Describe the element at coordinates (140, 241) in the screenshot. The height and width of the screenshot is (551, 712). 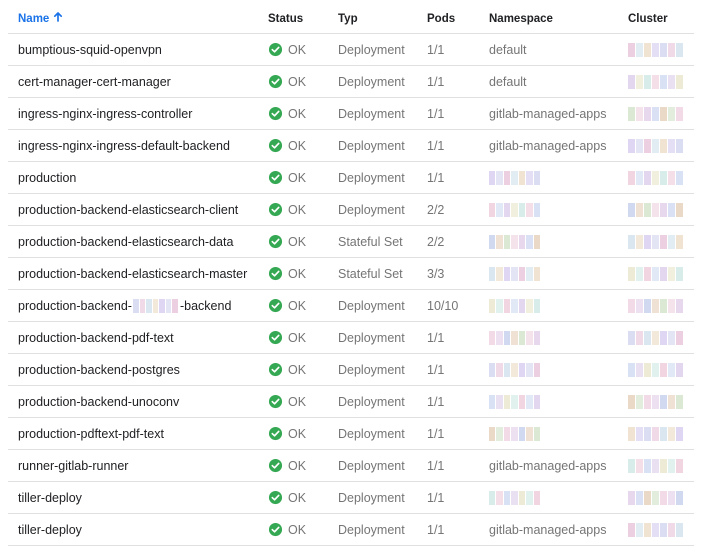
I see `workload-name: production-backend-elasticsearch-data` at that location.